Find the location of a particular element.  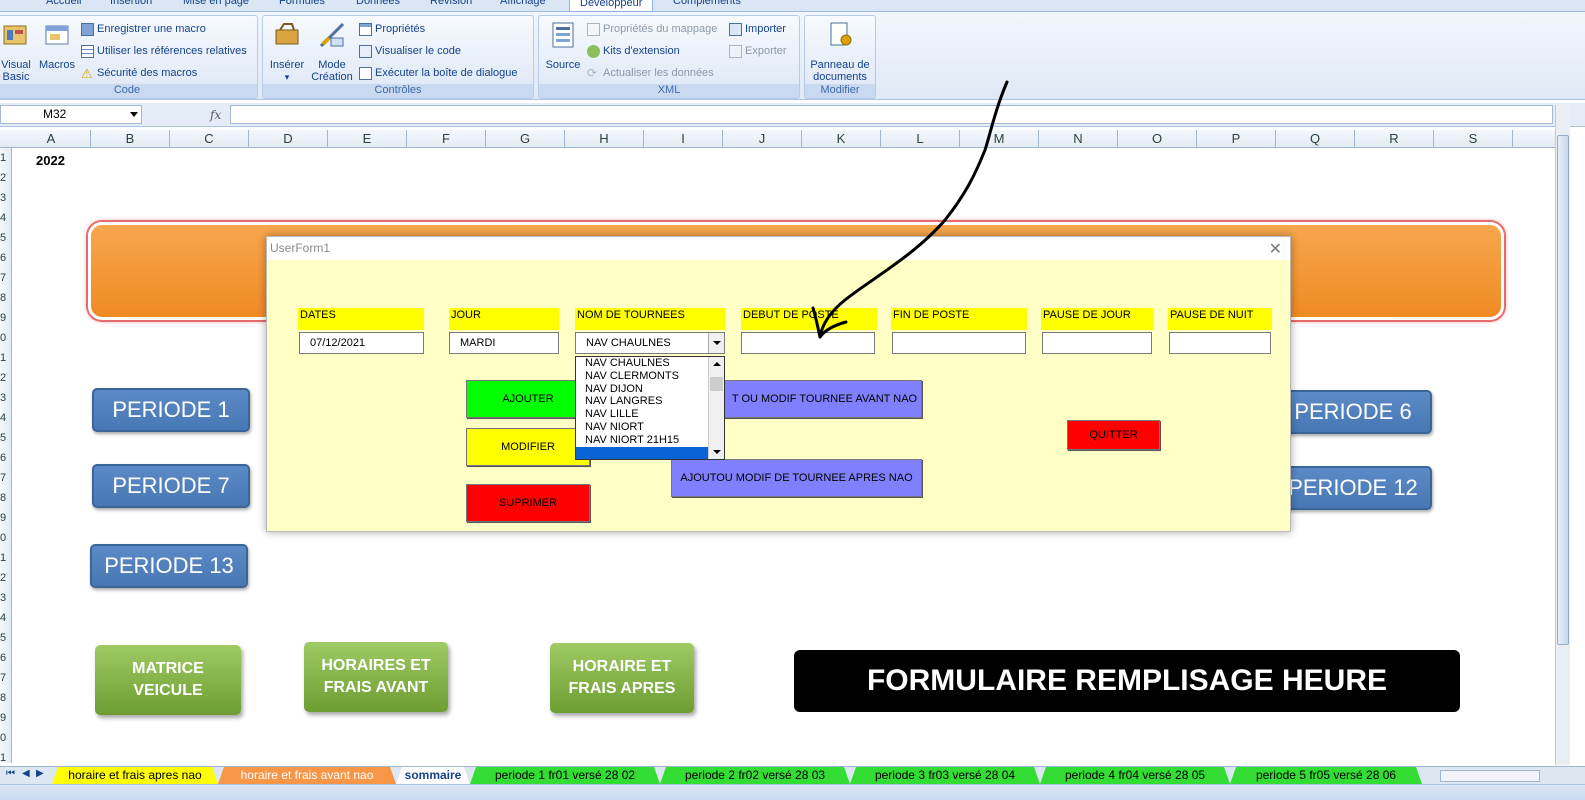

col-header: J is located at coordinates (762, 139).